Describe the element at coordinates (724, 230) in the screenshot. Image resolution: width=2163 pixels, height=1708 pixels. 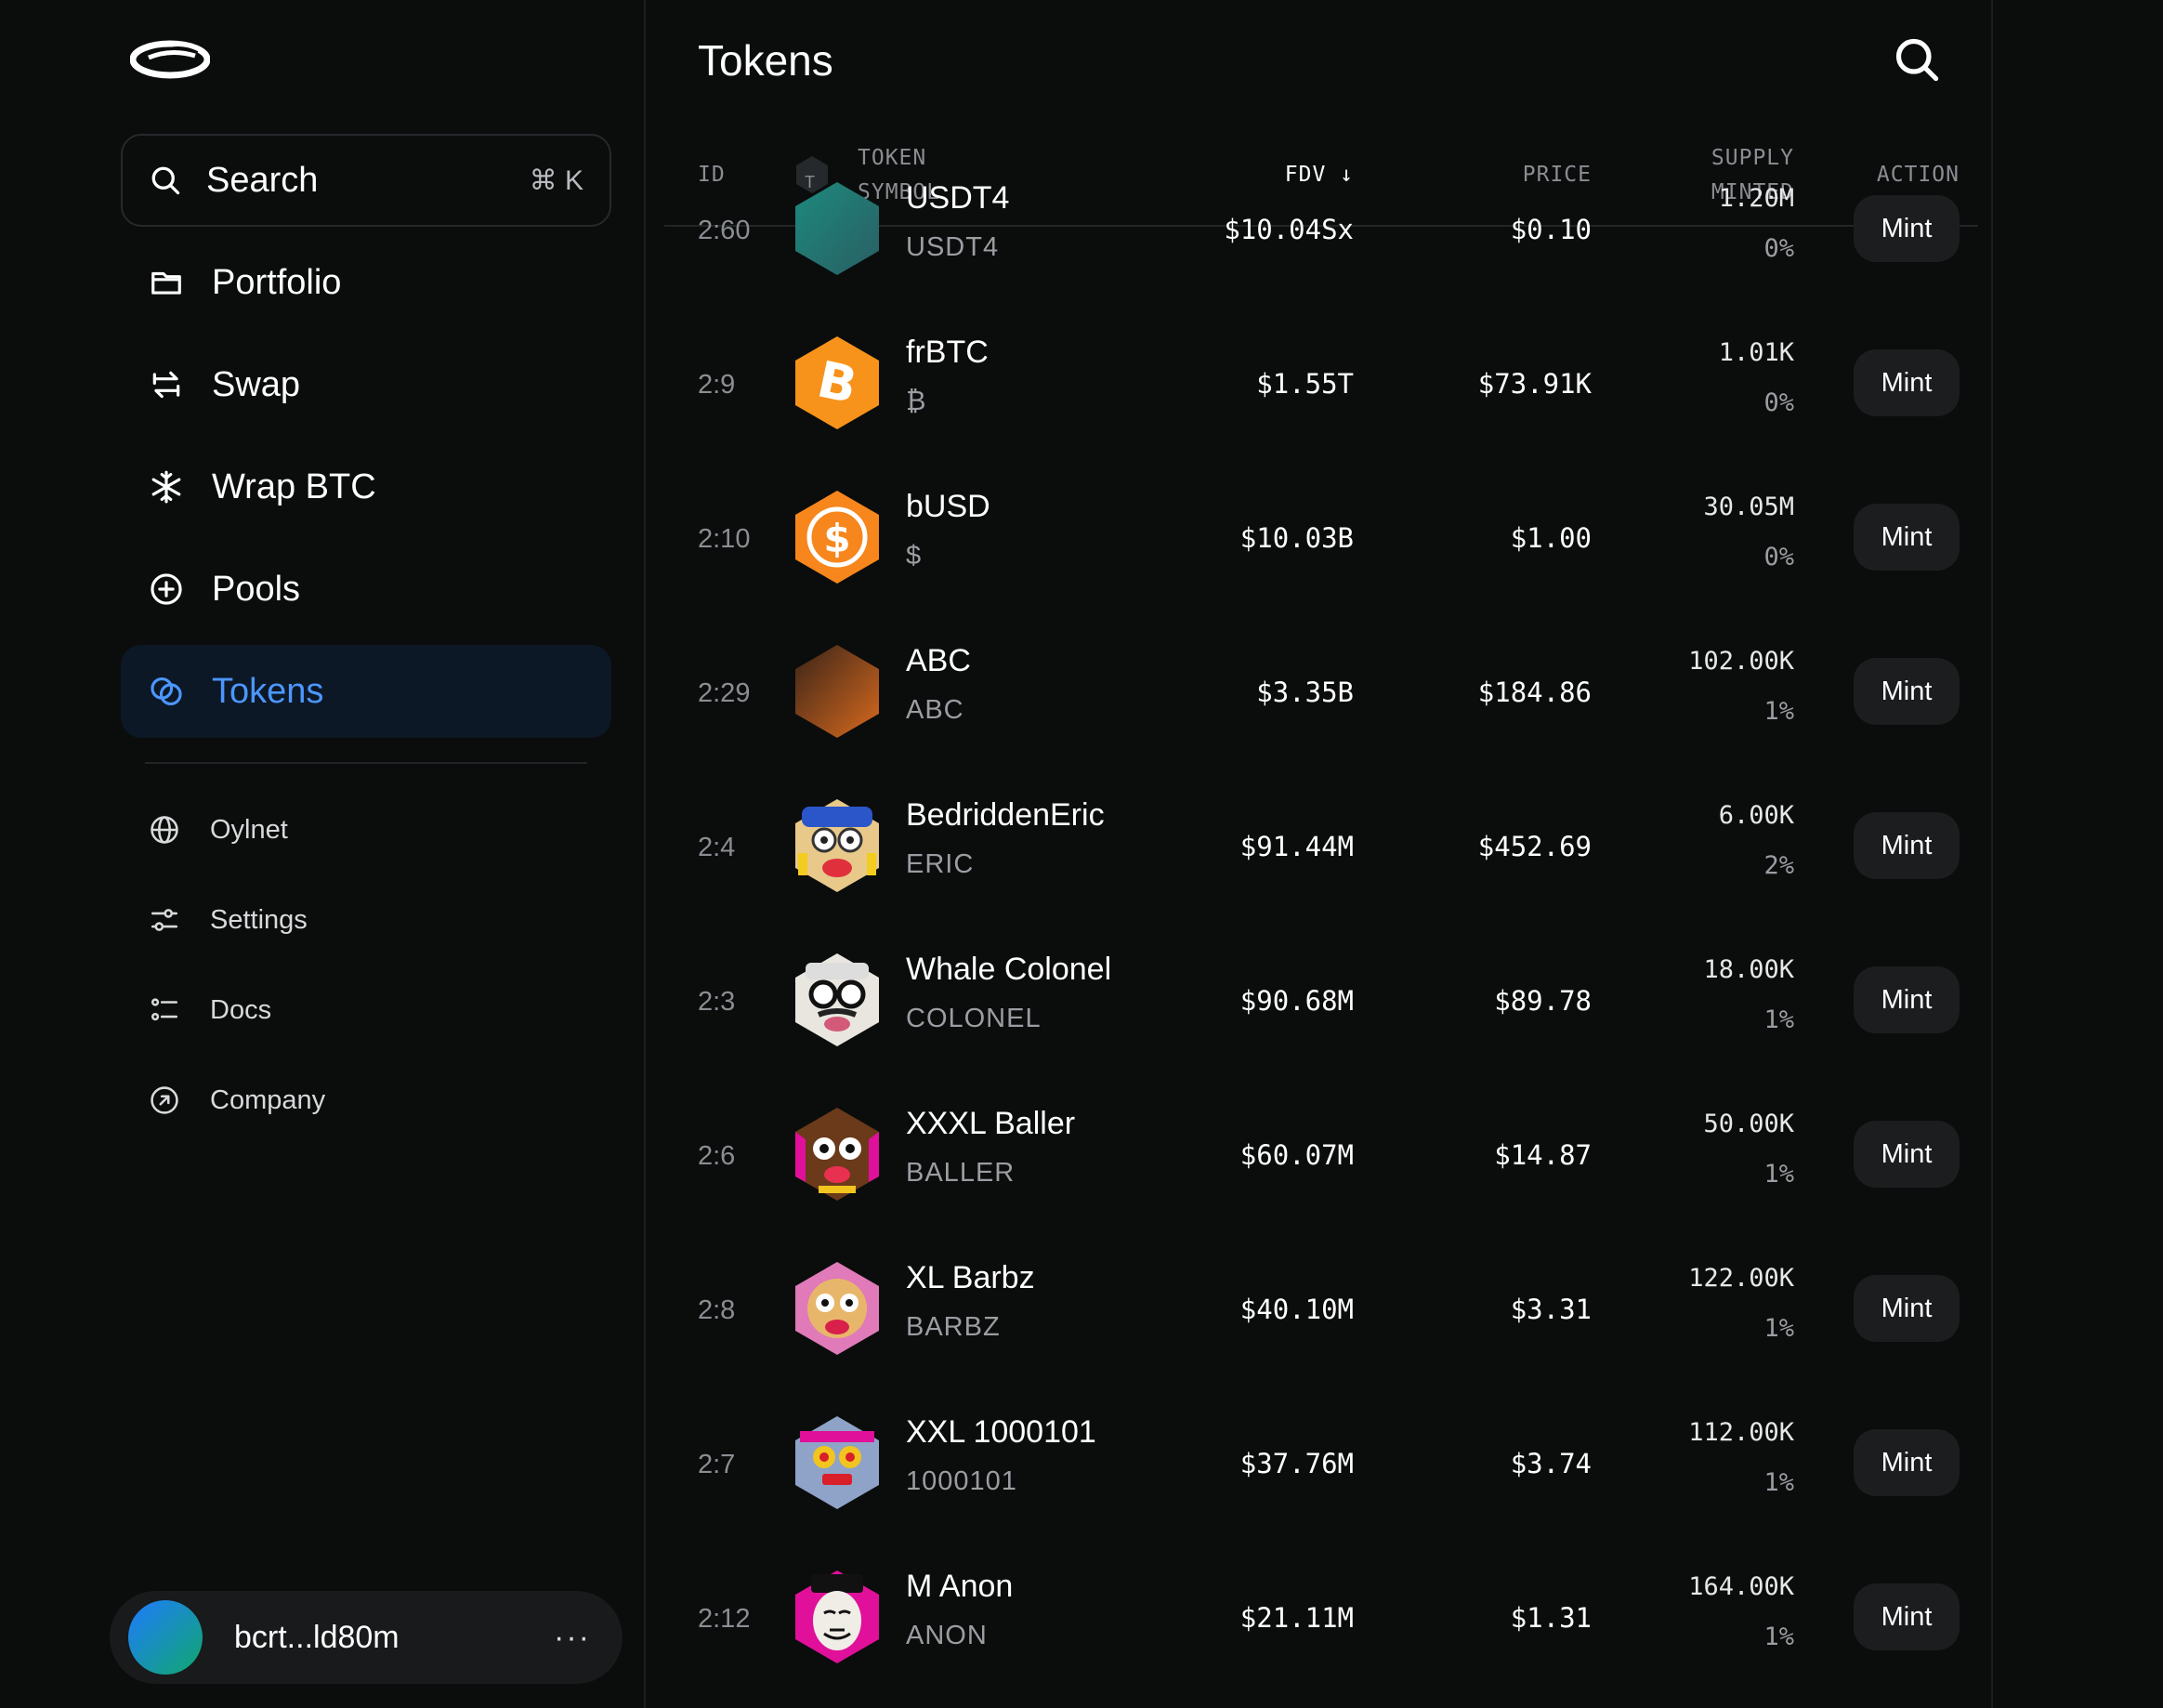
I see `token-id: 2:60` at that location.